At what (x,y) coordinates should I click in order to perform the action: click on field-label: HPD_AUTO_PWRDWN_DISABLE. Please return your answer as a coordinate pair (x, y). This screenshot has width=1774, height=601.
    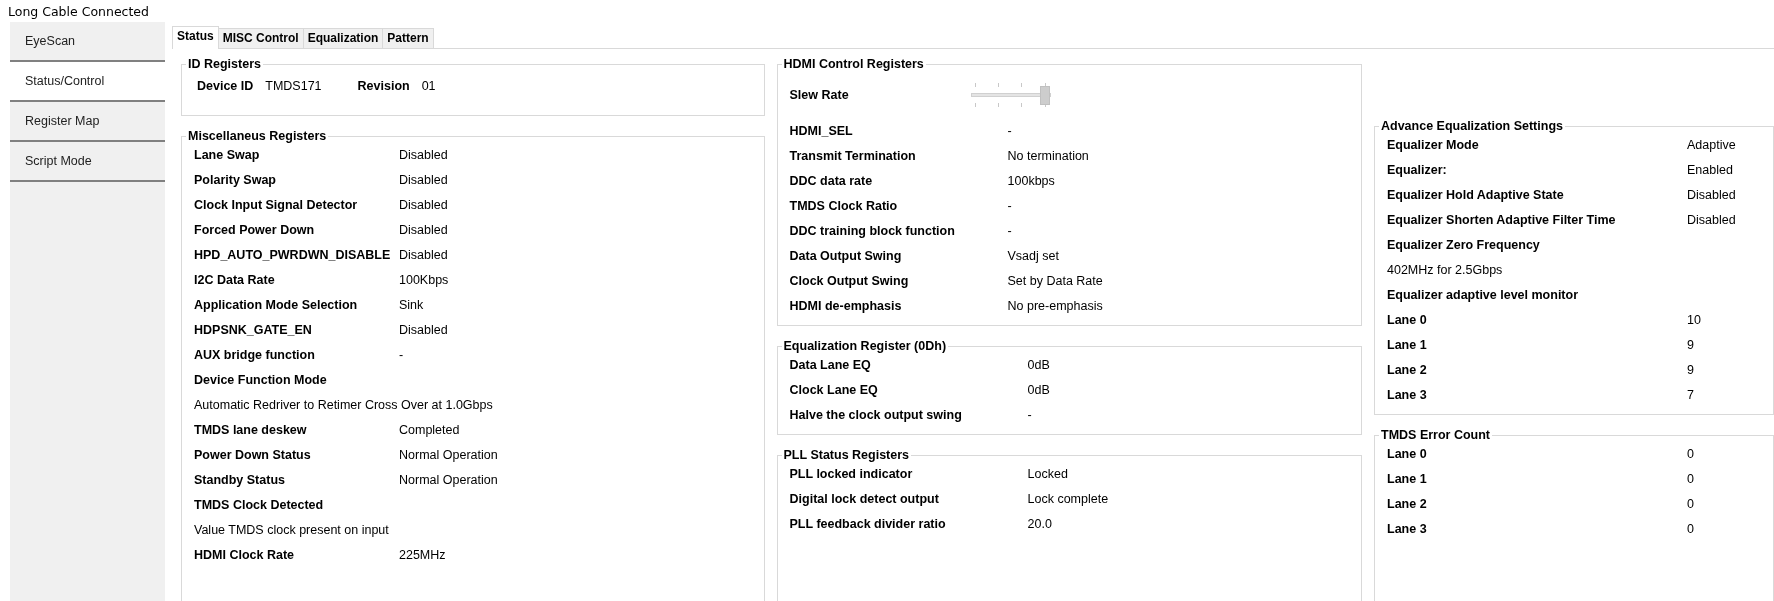
    Looking at the image, I should click on (293, 256).